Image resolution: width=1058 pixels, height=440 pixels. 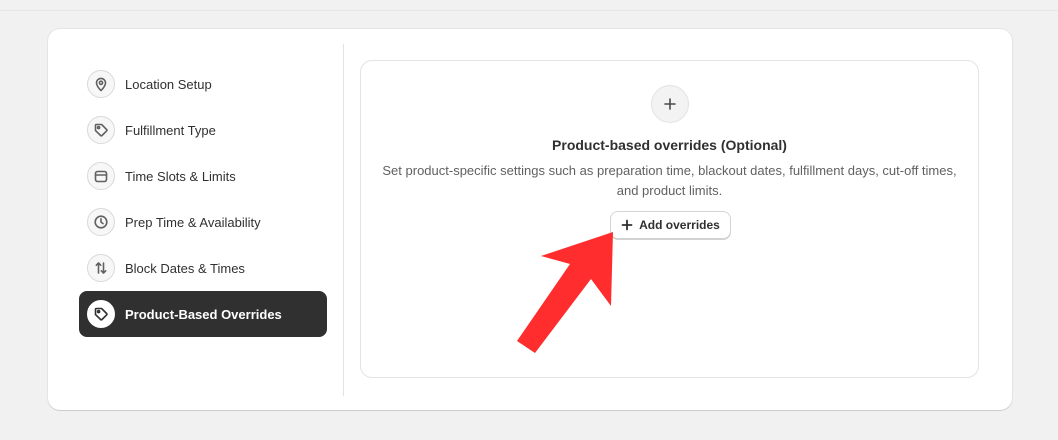 I want to click on sidebar-item-label: Prep Time & Availability, so click(x=193, y=222).